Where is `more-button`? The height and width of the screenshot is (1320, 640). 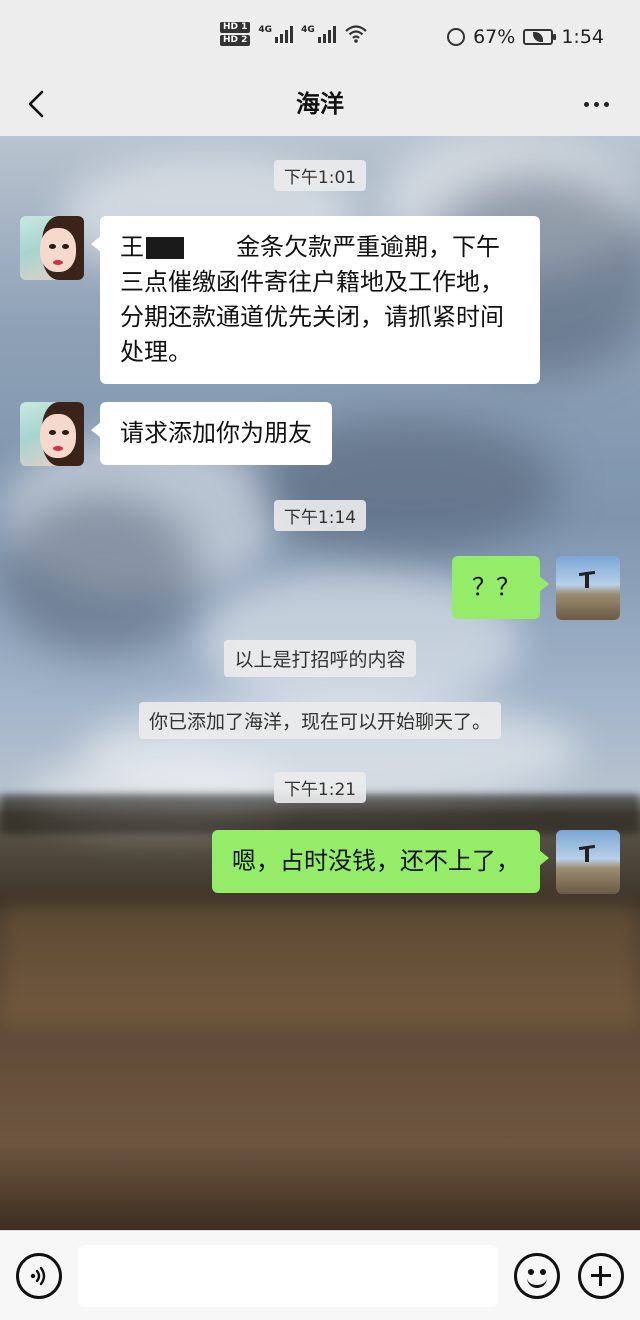 more-button is located at coordinates (596, 104).